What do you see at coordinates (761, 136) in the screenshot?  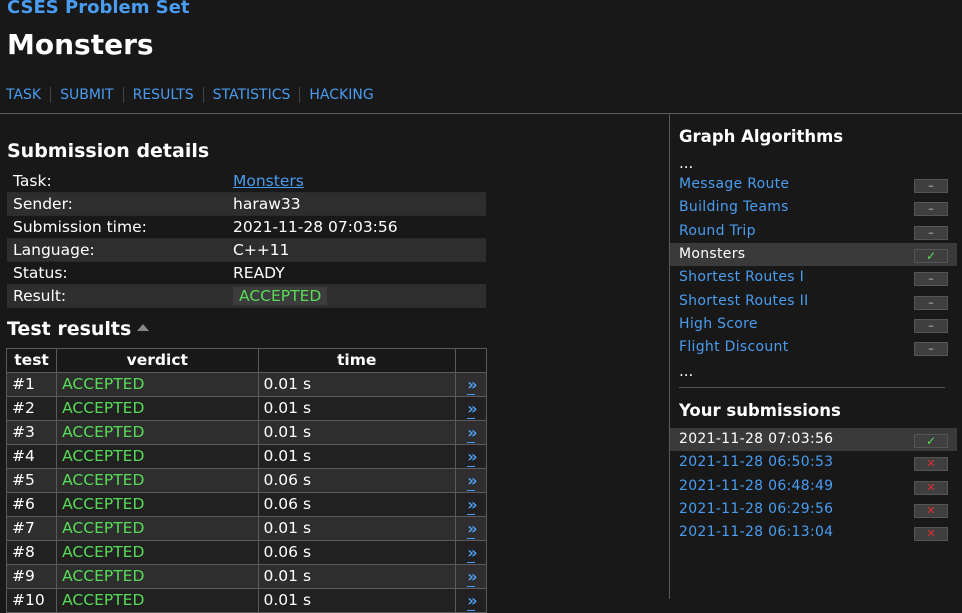 I see `sidebar-heading: Graph Algorithms` at bounding box center [761, 136].